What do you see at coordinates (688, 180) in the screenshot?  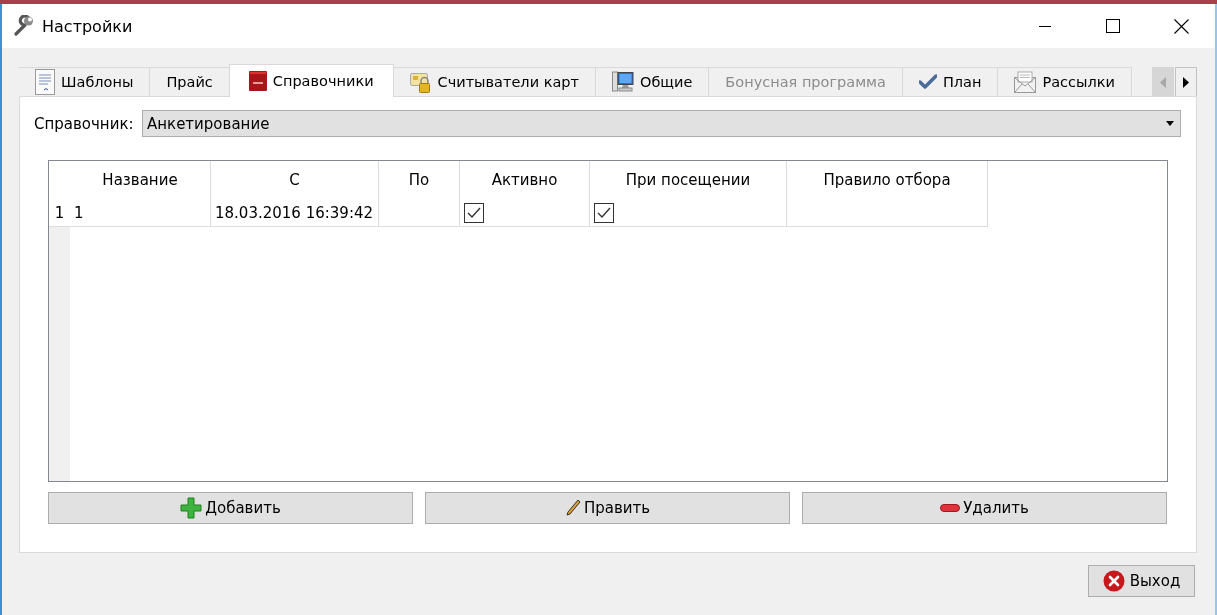 I see `column-header: При посещении` at bounding box center [688, 180].